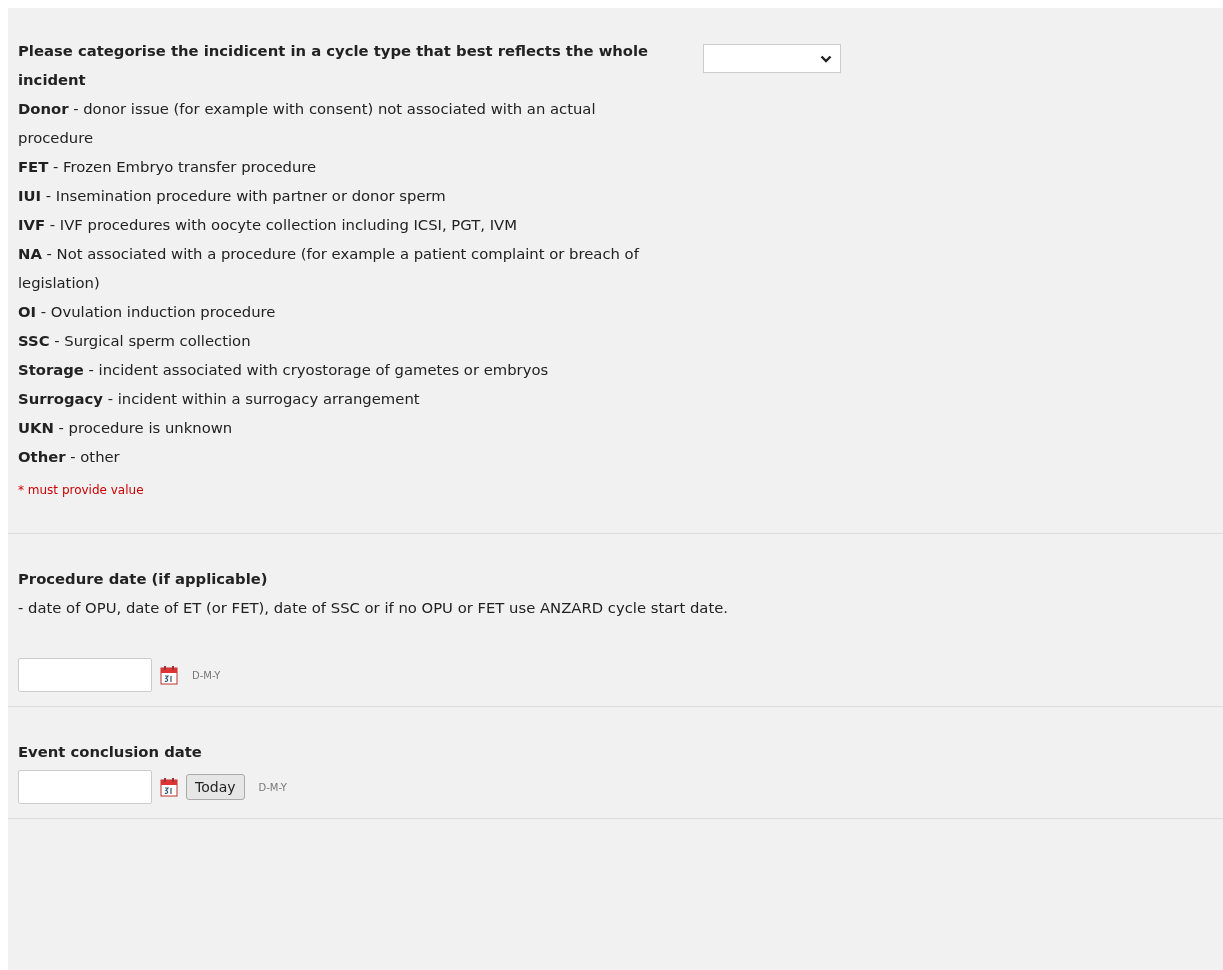 The image size is (1223, 970). I want to click on cycle-type-dropdown, so click(772, 58).